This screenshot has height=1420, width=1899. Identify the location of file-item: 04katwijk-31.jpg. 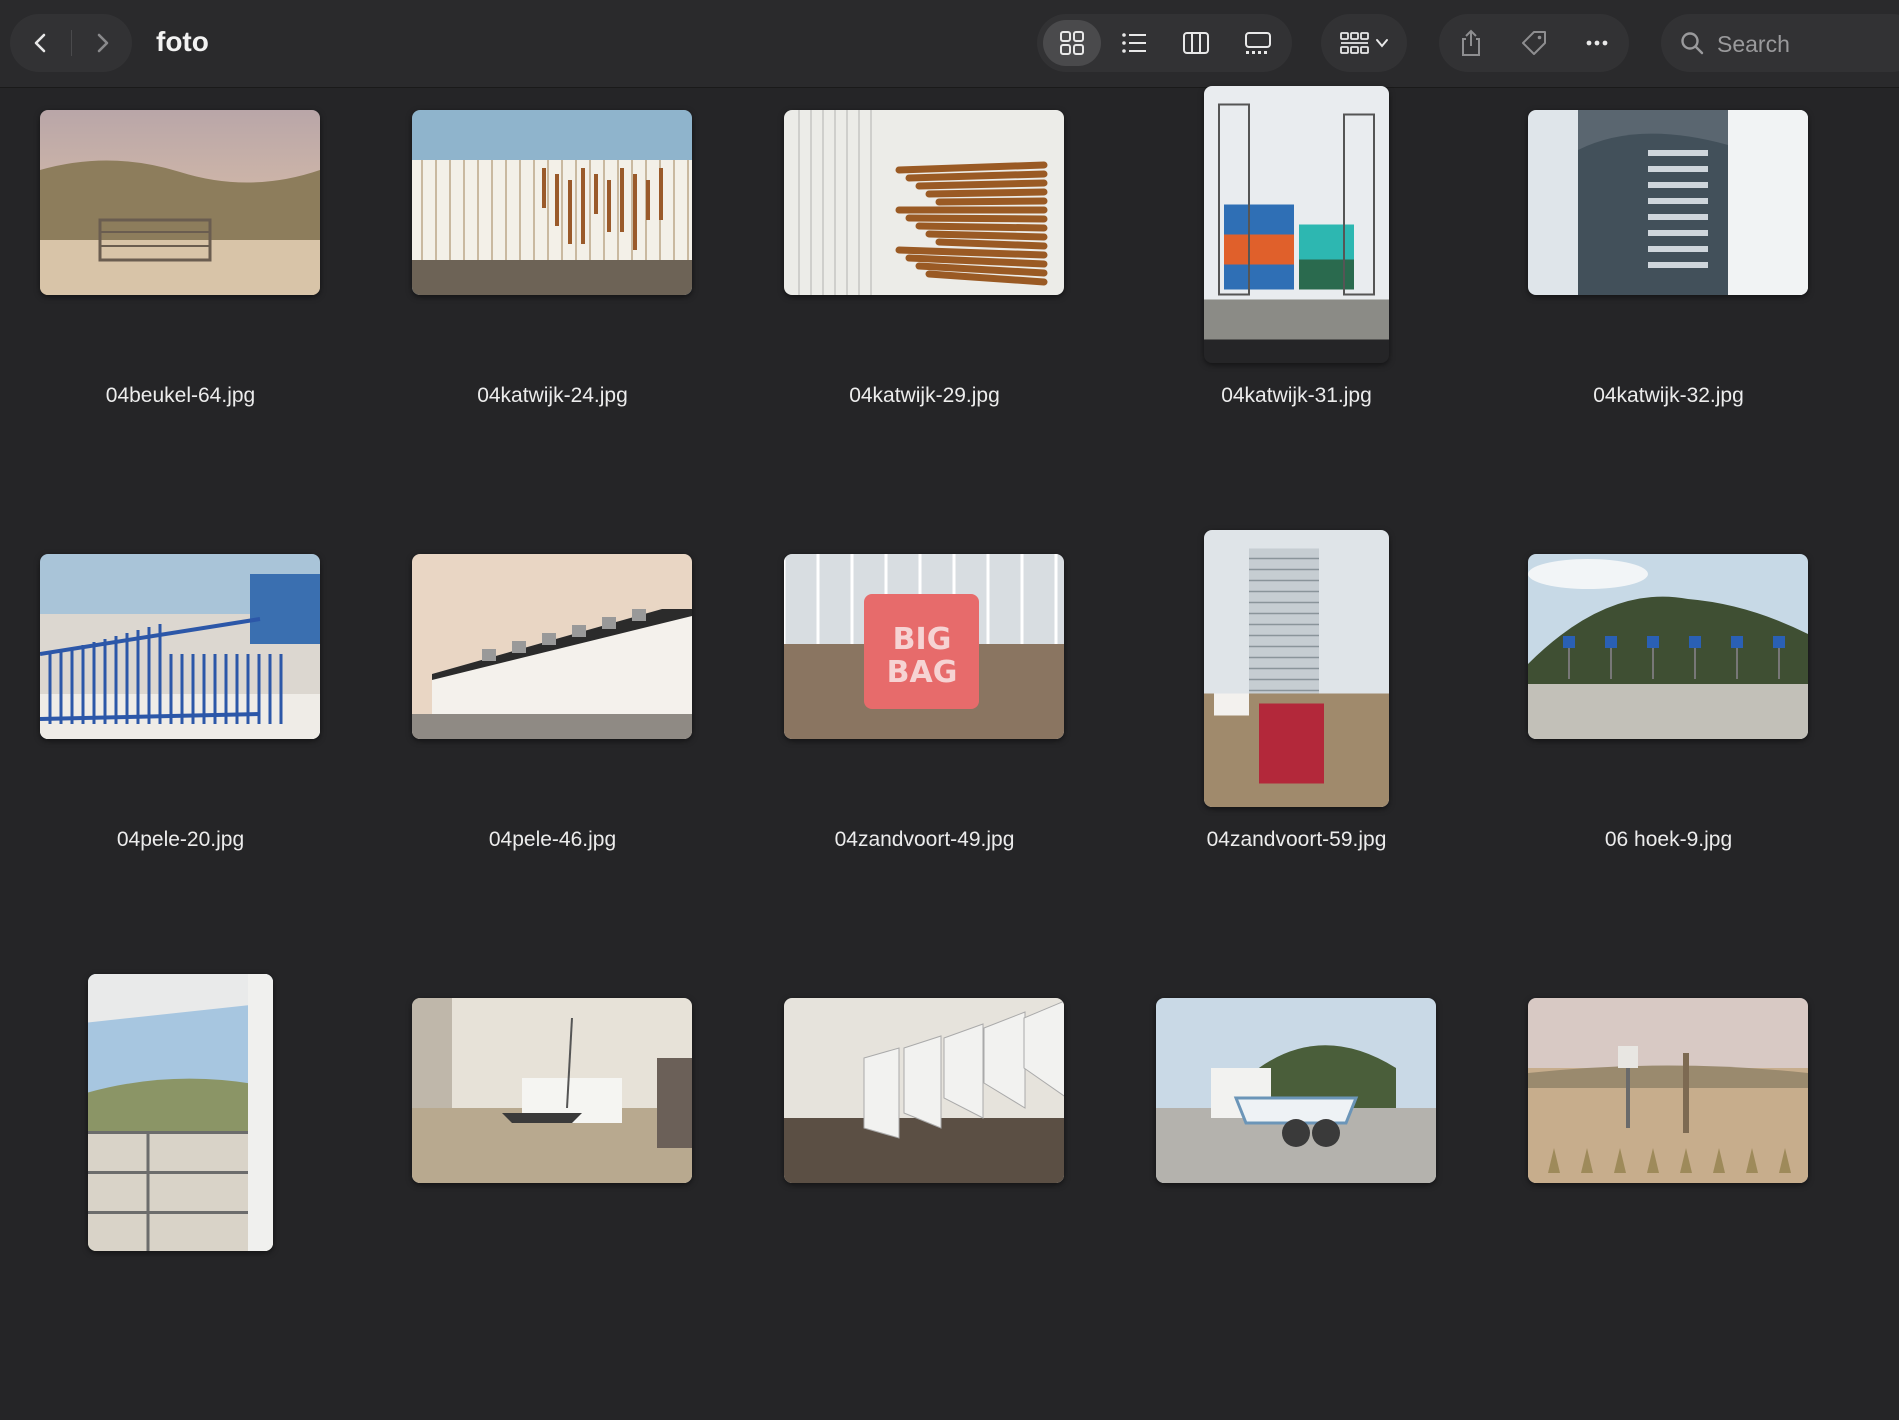
(1310, 309).